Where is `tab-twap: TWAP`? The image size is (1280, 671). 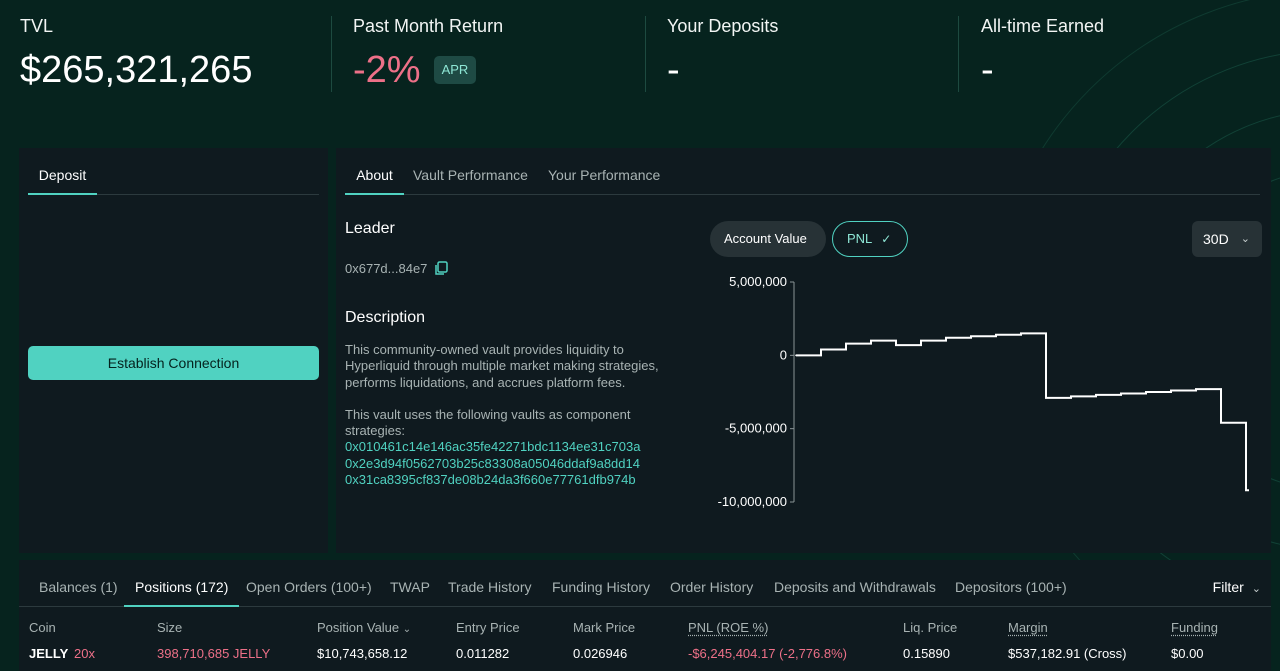 tab-twap: TWAP is located at coordinates (410, 583).